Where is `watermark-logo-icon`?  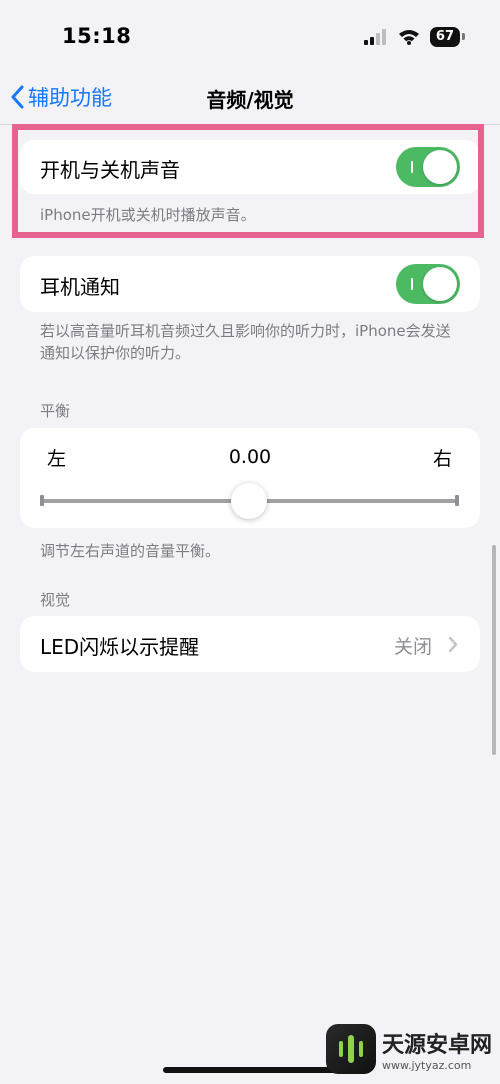
watermark-logo-icon is located at coordinates (350, 1049).